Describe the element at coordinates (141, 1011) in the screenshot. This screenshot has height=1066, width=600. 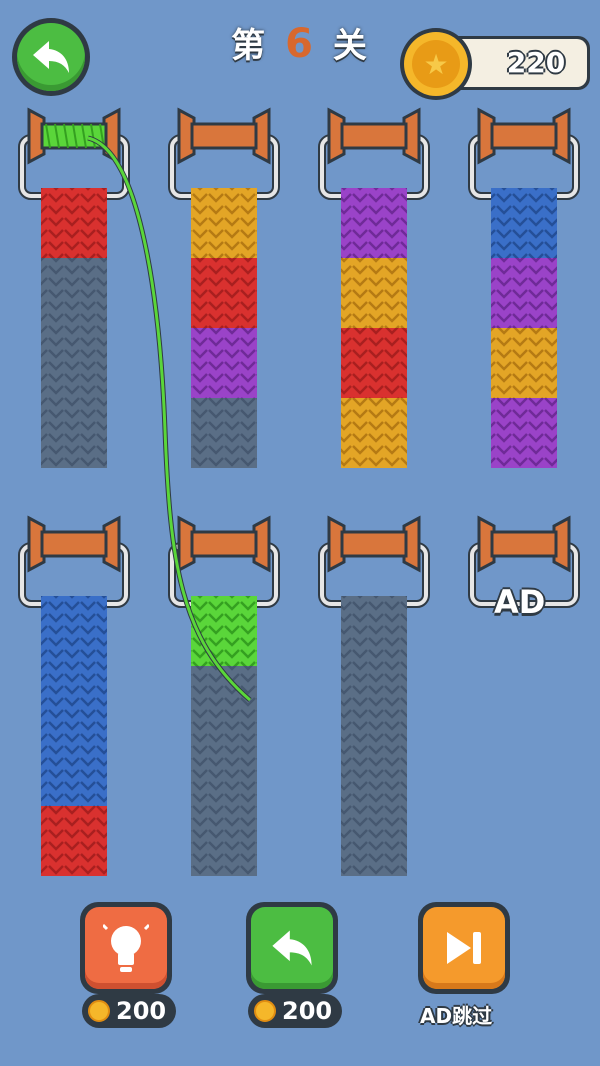
I see `hint-price-value: 200` at that location.